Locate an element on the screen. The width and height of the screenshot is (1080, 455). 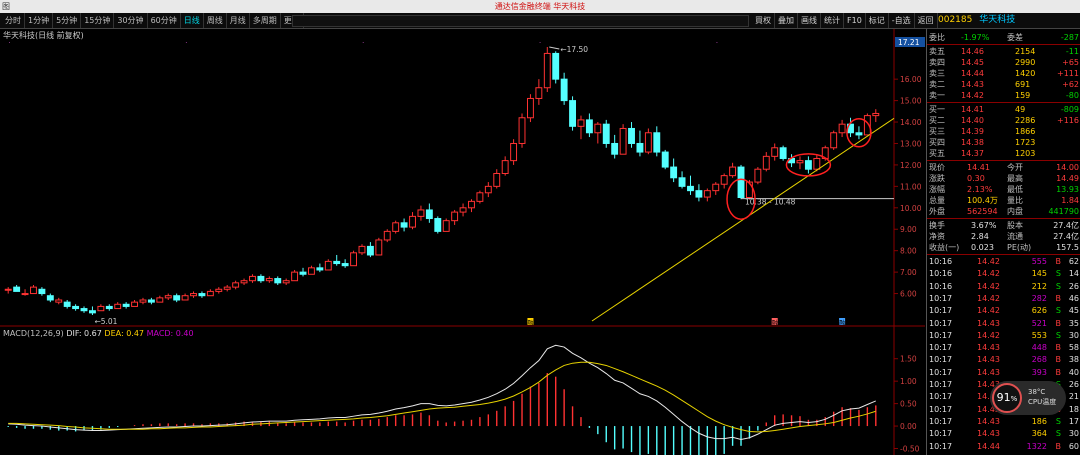
ask-volume: 1420 is located at coordinates (1025, 73).